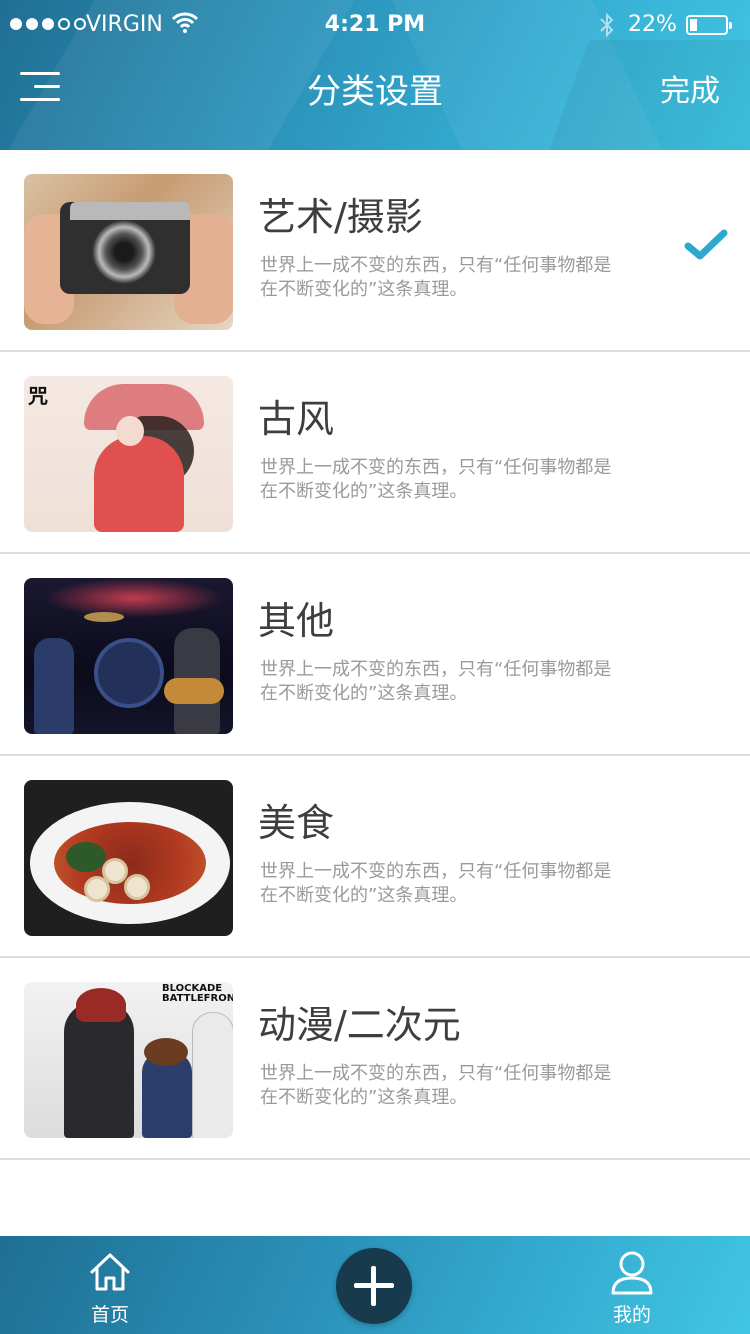 This screenshot has width=750, height=1334. Describe the element at coordinates (296, 823) in the screenshot. I see `category-title: 美食` at that location.